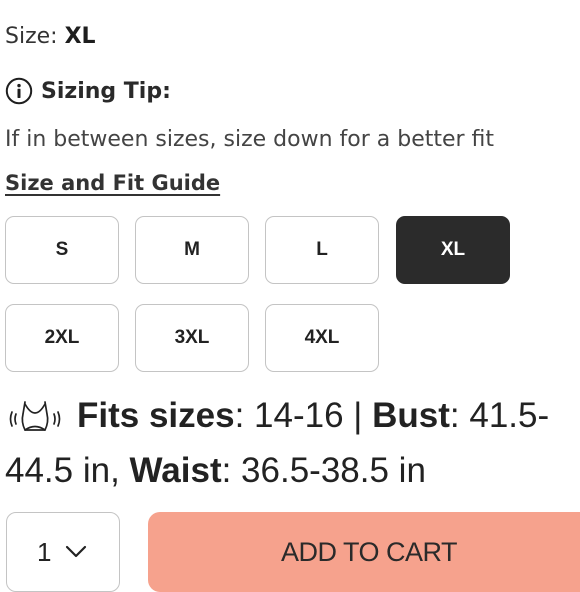 The image size is (580, 592). Describe the element at coordinates (156, 415) in the screenshot. I see `fits-sizes-label: Fits sizes` at that location.